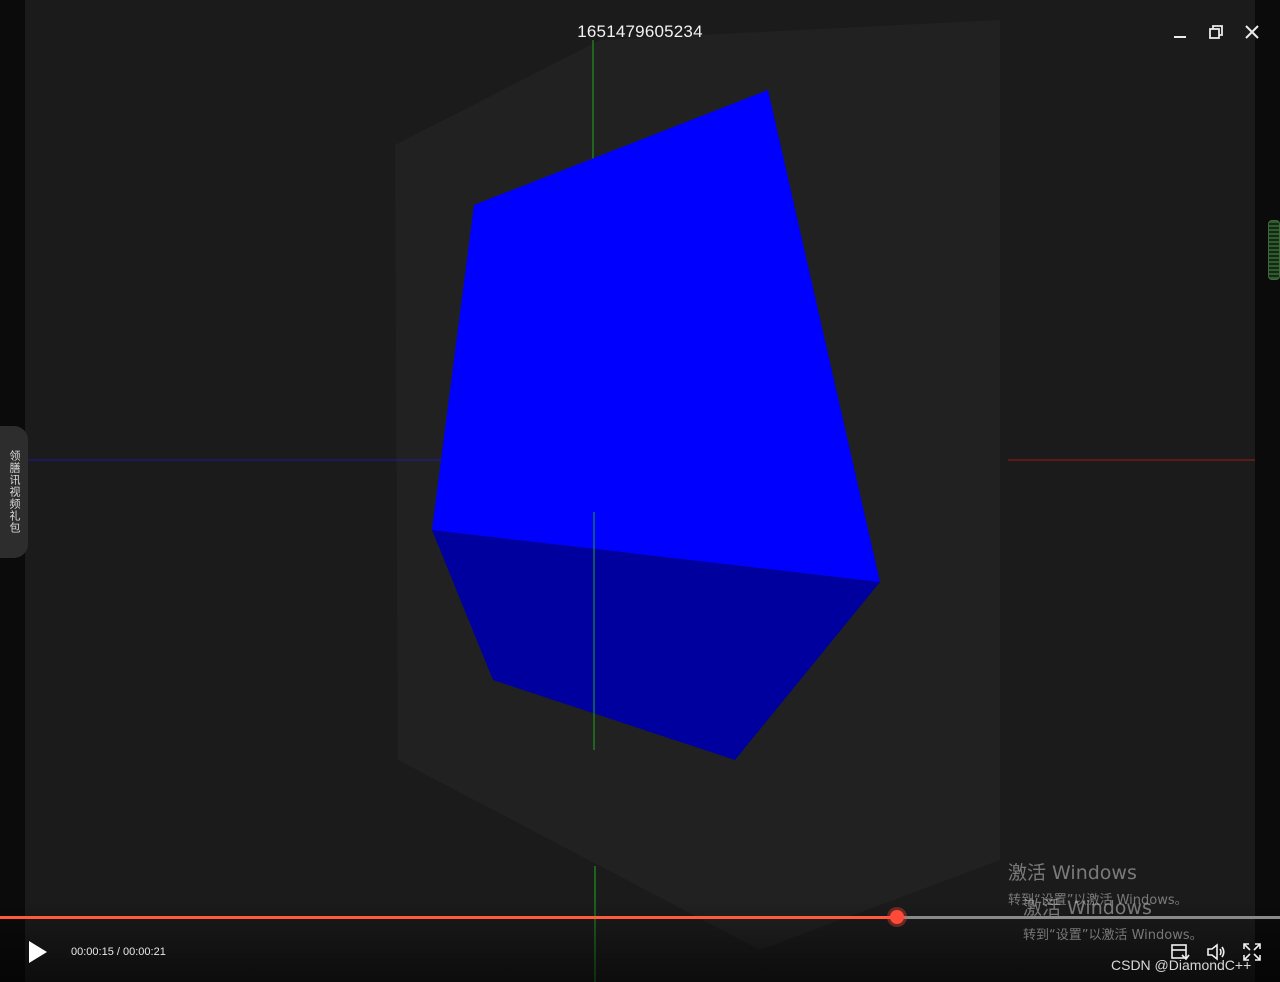 The image size is (1280, 982). What do you see at coordinates (640, 31) in the screenshot?
I see `window-title: 1651479605234` at bounding box center [640, 31].